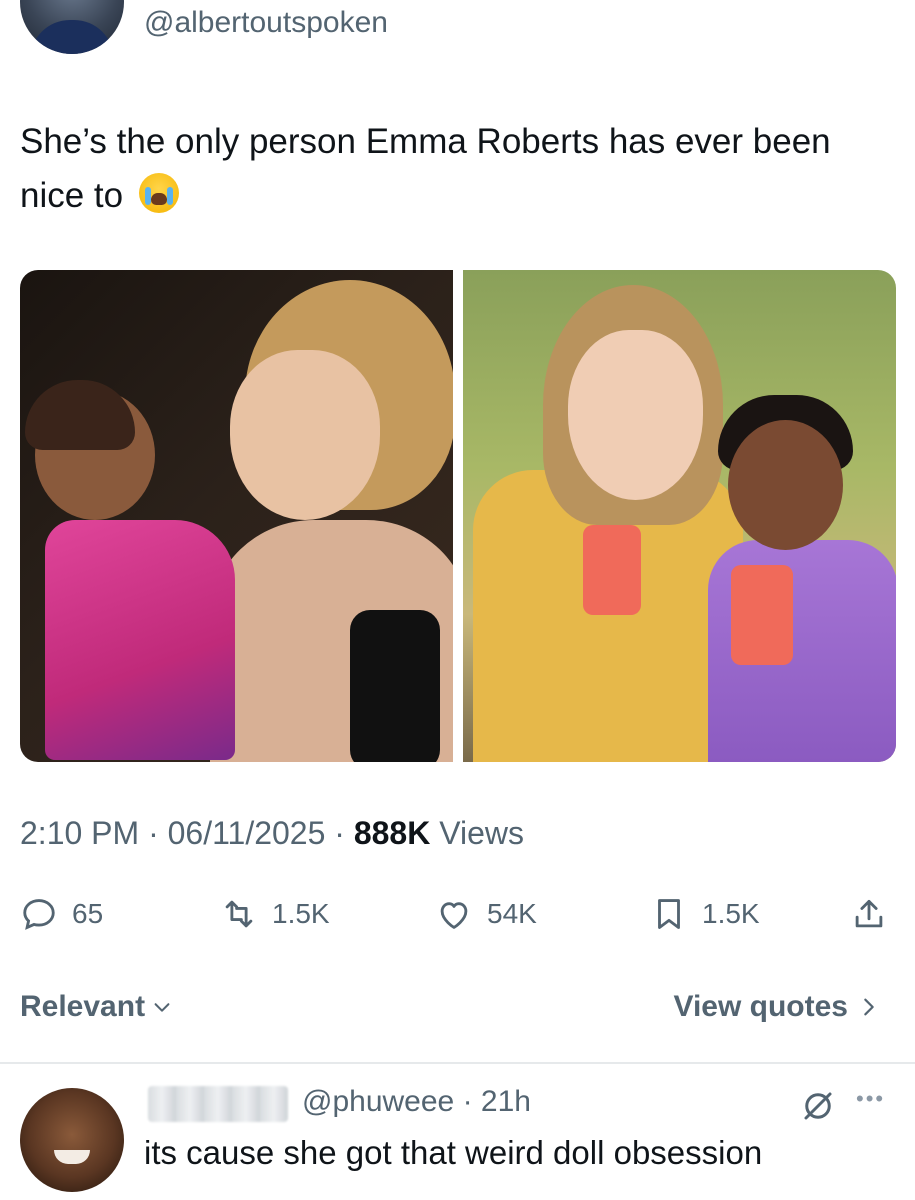  I want to click on figure-hair, so click(80, 415).